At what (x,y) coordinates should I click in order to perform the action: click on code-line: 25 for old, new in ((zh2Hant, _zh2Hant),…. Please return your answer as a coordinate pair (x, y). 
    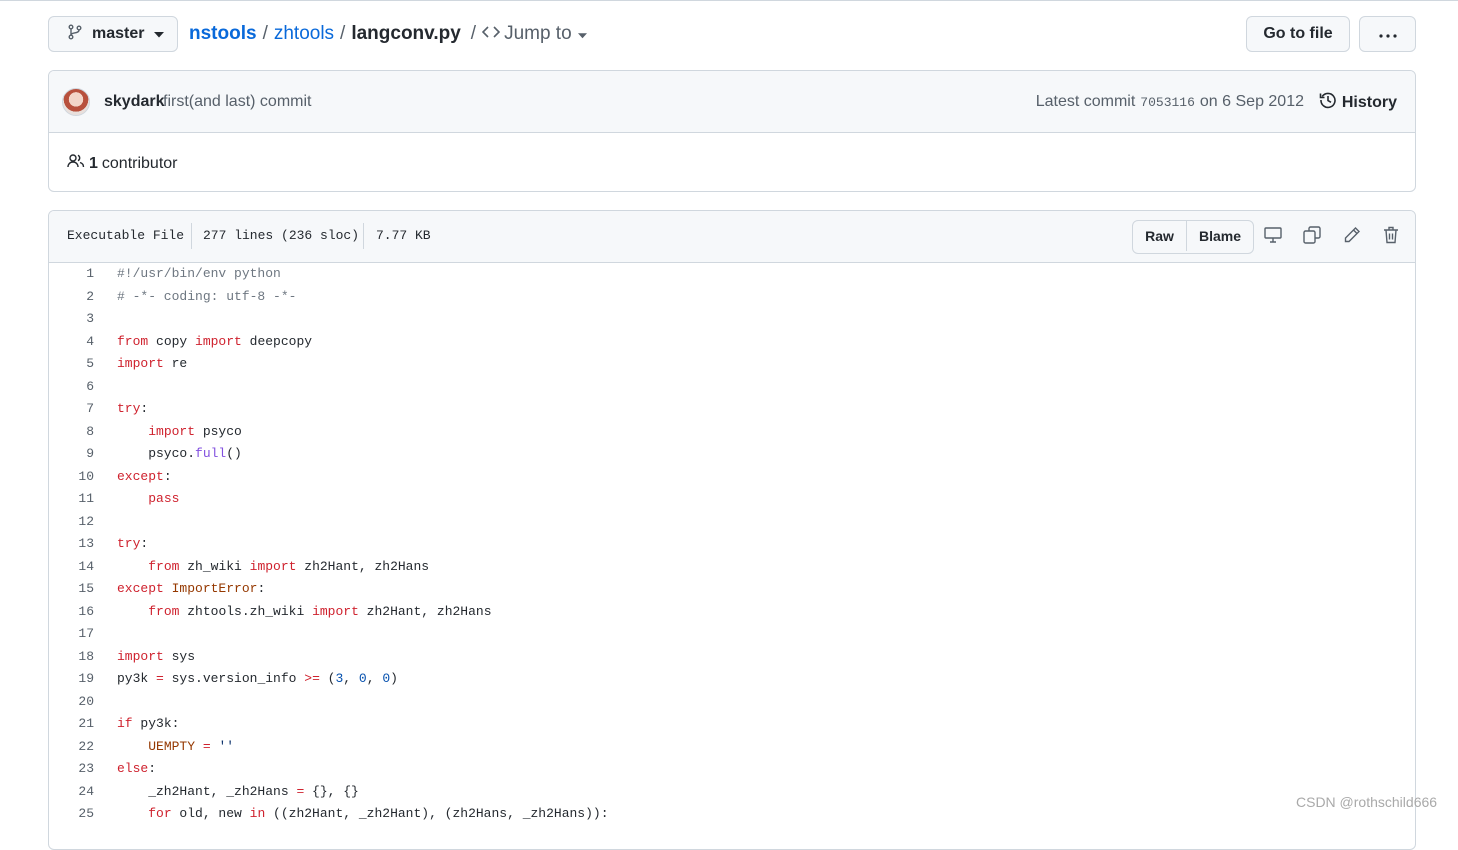
    Looking at the image, I should click on (732, 814).